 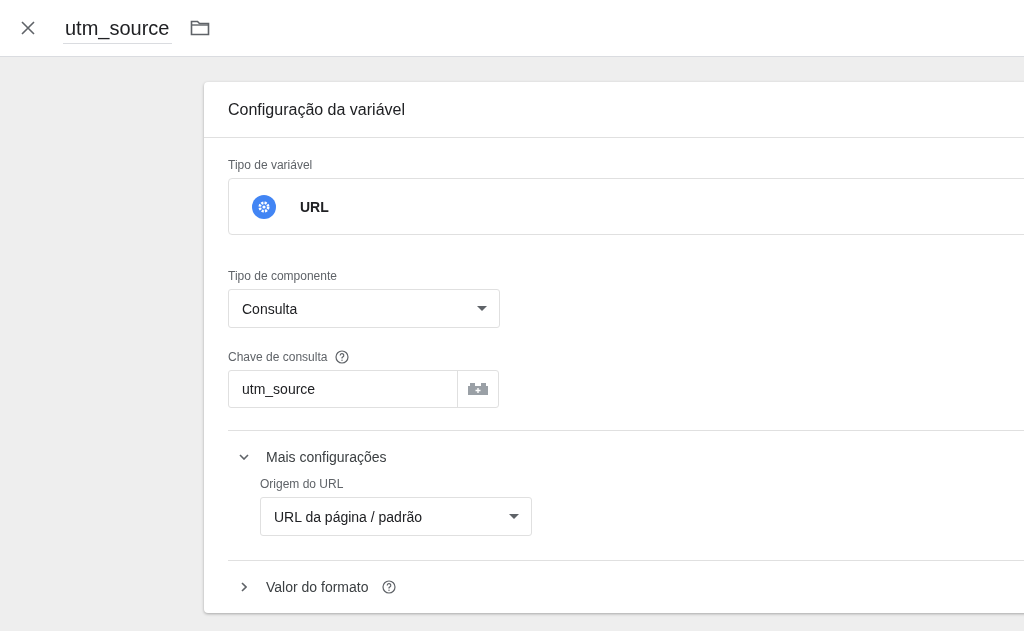 What do you see at coordinates (626, 206) in the screenshot?
I see `variable-type-selector: URL` at bounding box center [626, 206].